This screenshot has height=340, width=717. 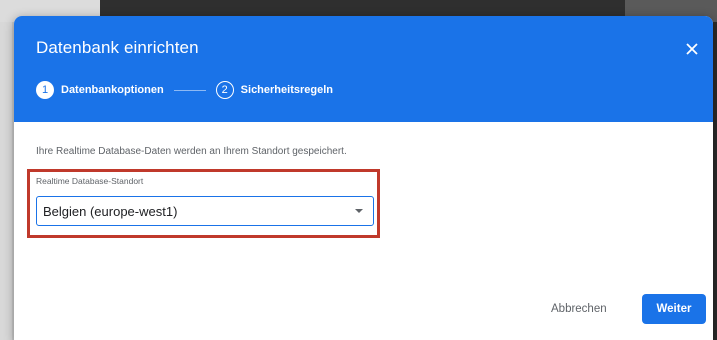 What do you see at coordinates (224, 90) in the screenshot?
I see `step-2-indicator: 2` at bounding box center [224, 90].